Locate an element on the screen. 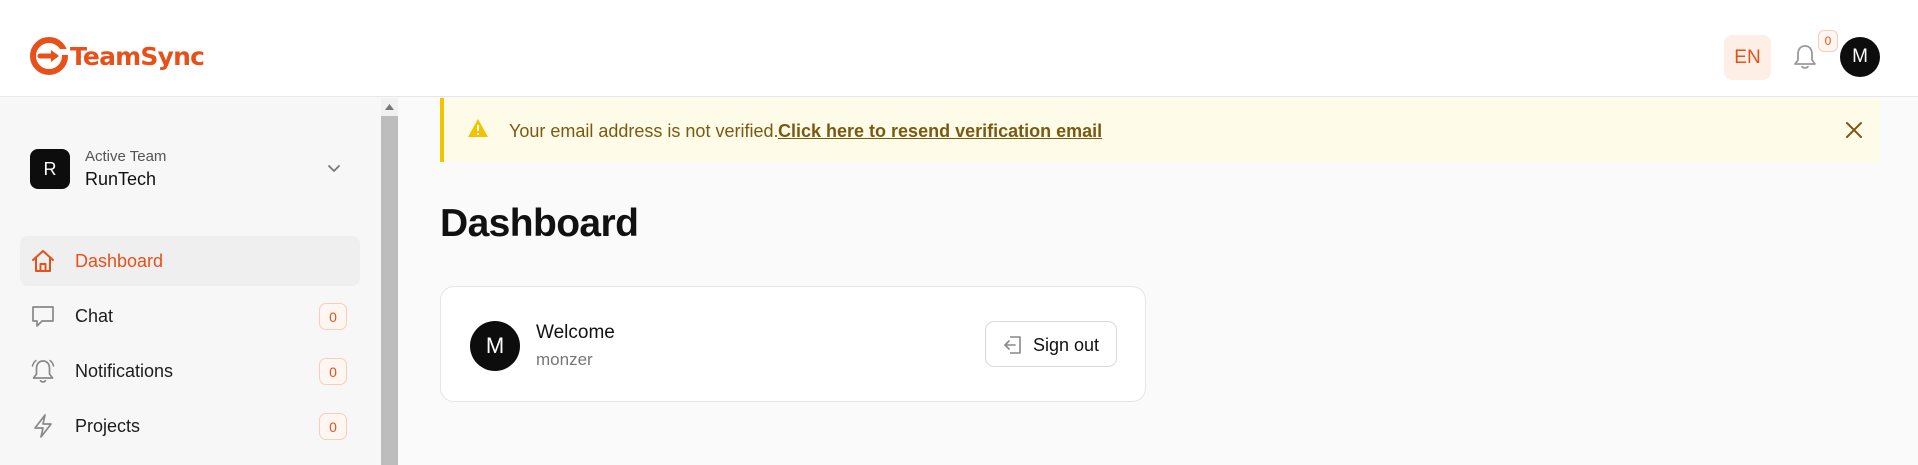 The image size is (1918, 465). sidebar-item-projects: Projects 0 is located at coordinates (190, 426).